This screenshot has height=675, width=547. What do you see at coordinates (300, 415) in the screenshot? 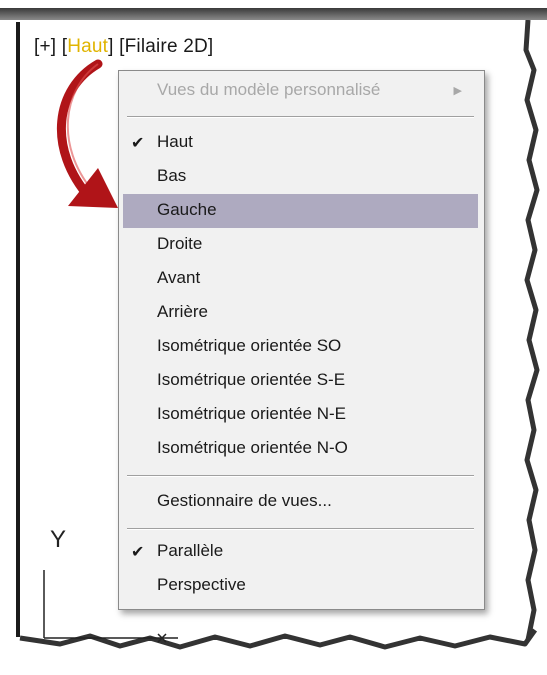
I see `menu-item-iso-ne: Isométrique orientée N-E` at bounding box center [300, 415].